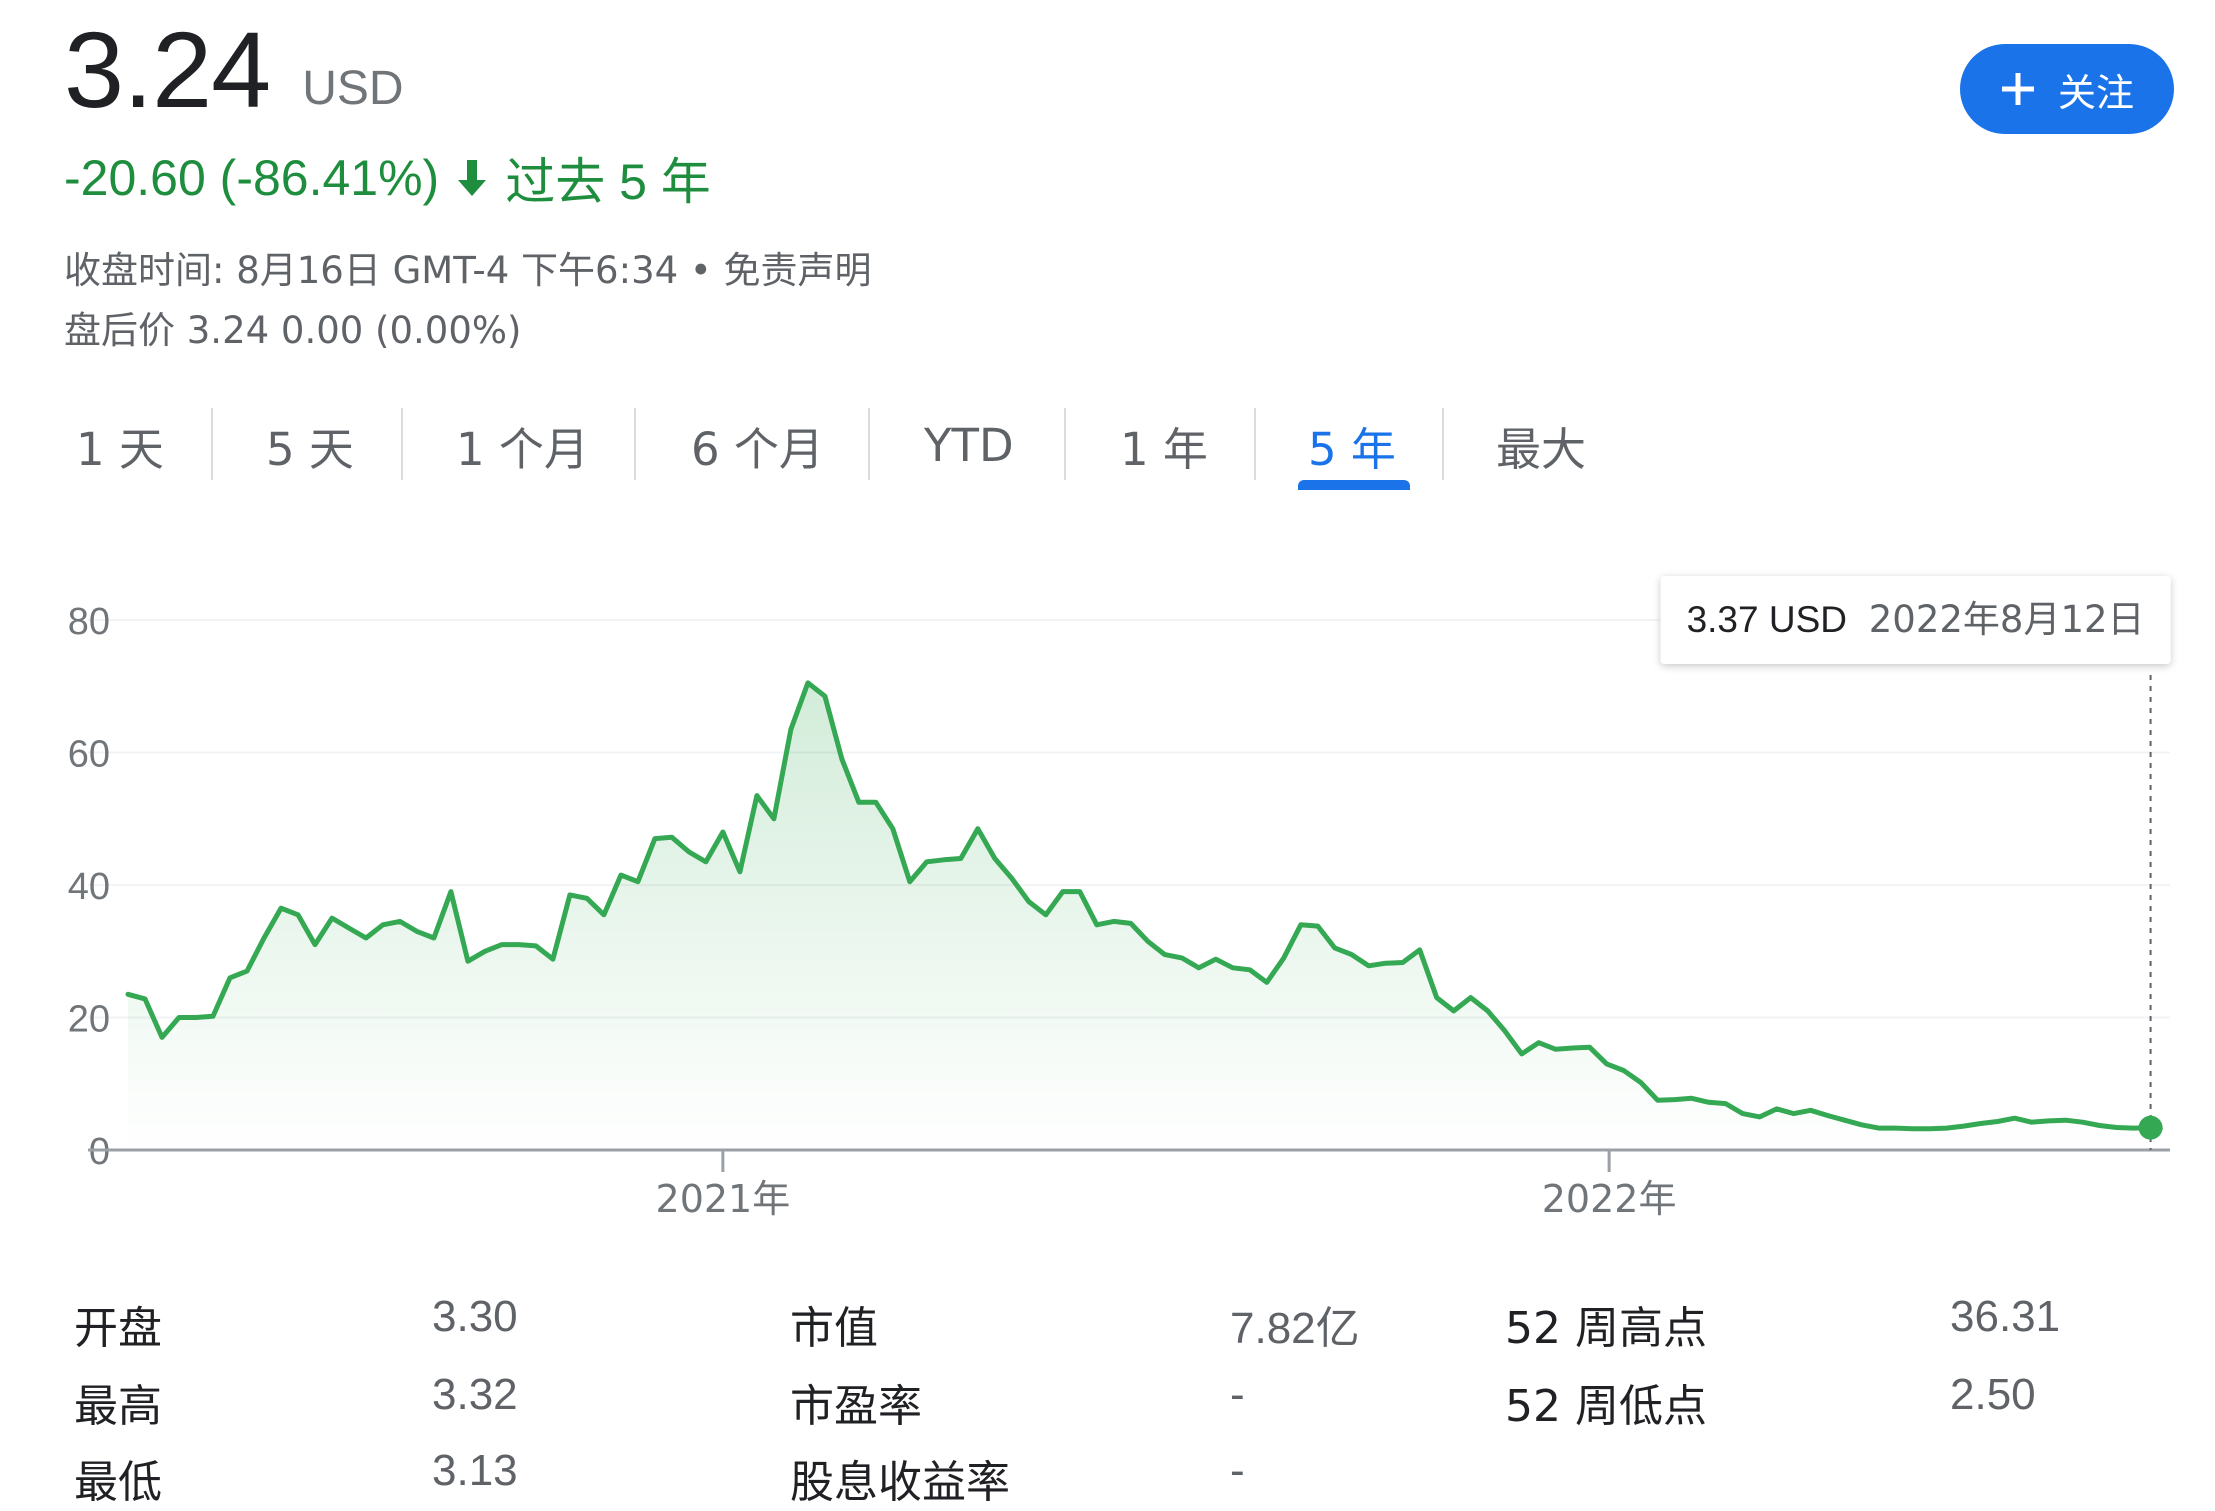  What do you see at coordinates (2150, 1127) in the screenshot?
I see `hover-point` at bounding box center [2150, 1127].